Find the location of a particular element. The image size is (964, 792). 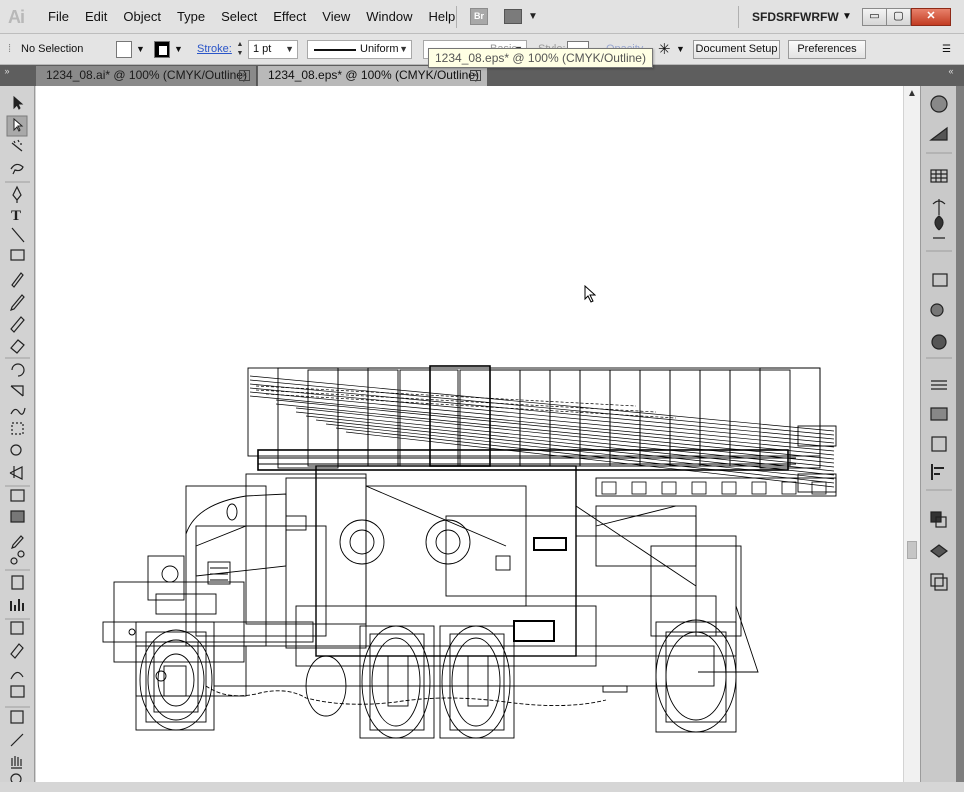

menu-type: Type is located at coordinates (191, 17).